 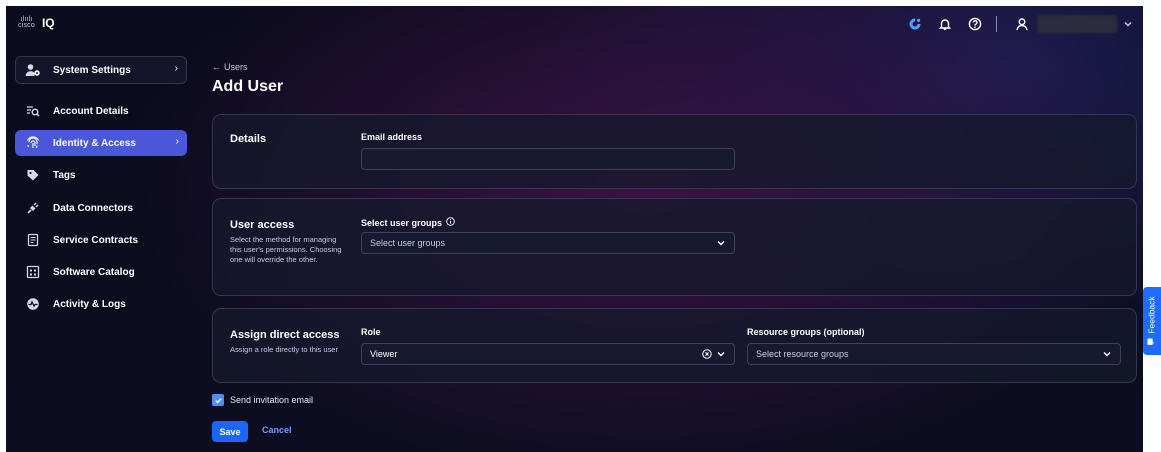 I want to click on status-icon, so click(x=915, y=24).